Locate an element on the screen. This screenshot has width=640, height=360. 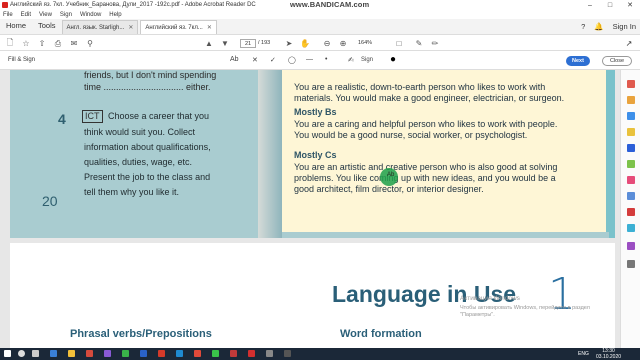
hand-tool-icon: ✋ is located at coordinates (305, 43).